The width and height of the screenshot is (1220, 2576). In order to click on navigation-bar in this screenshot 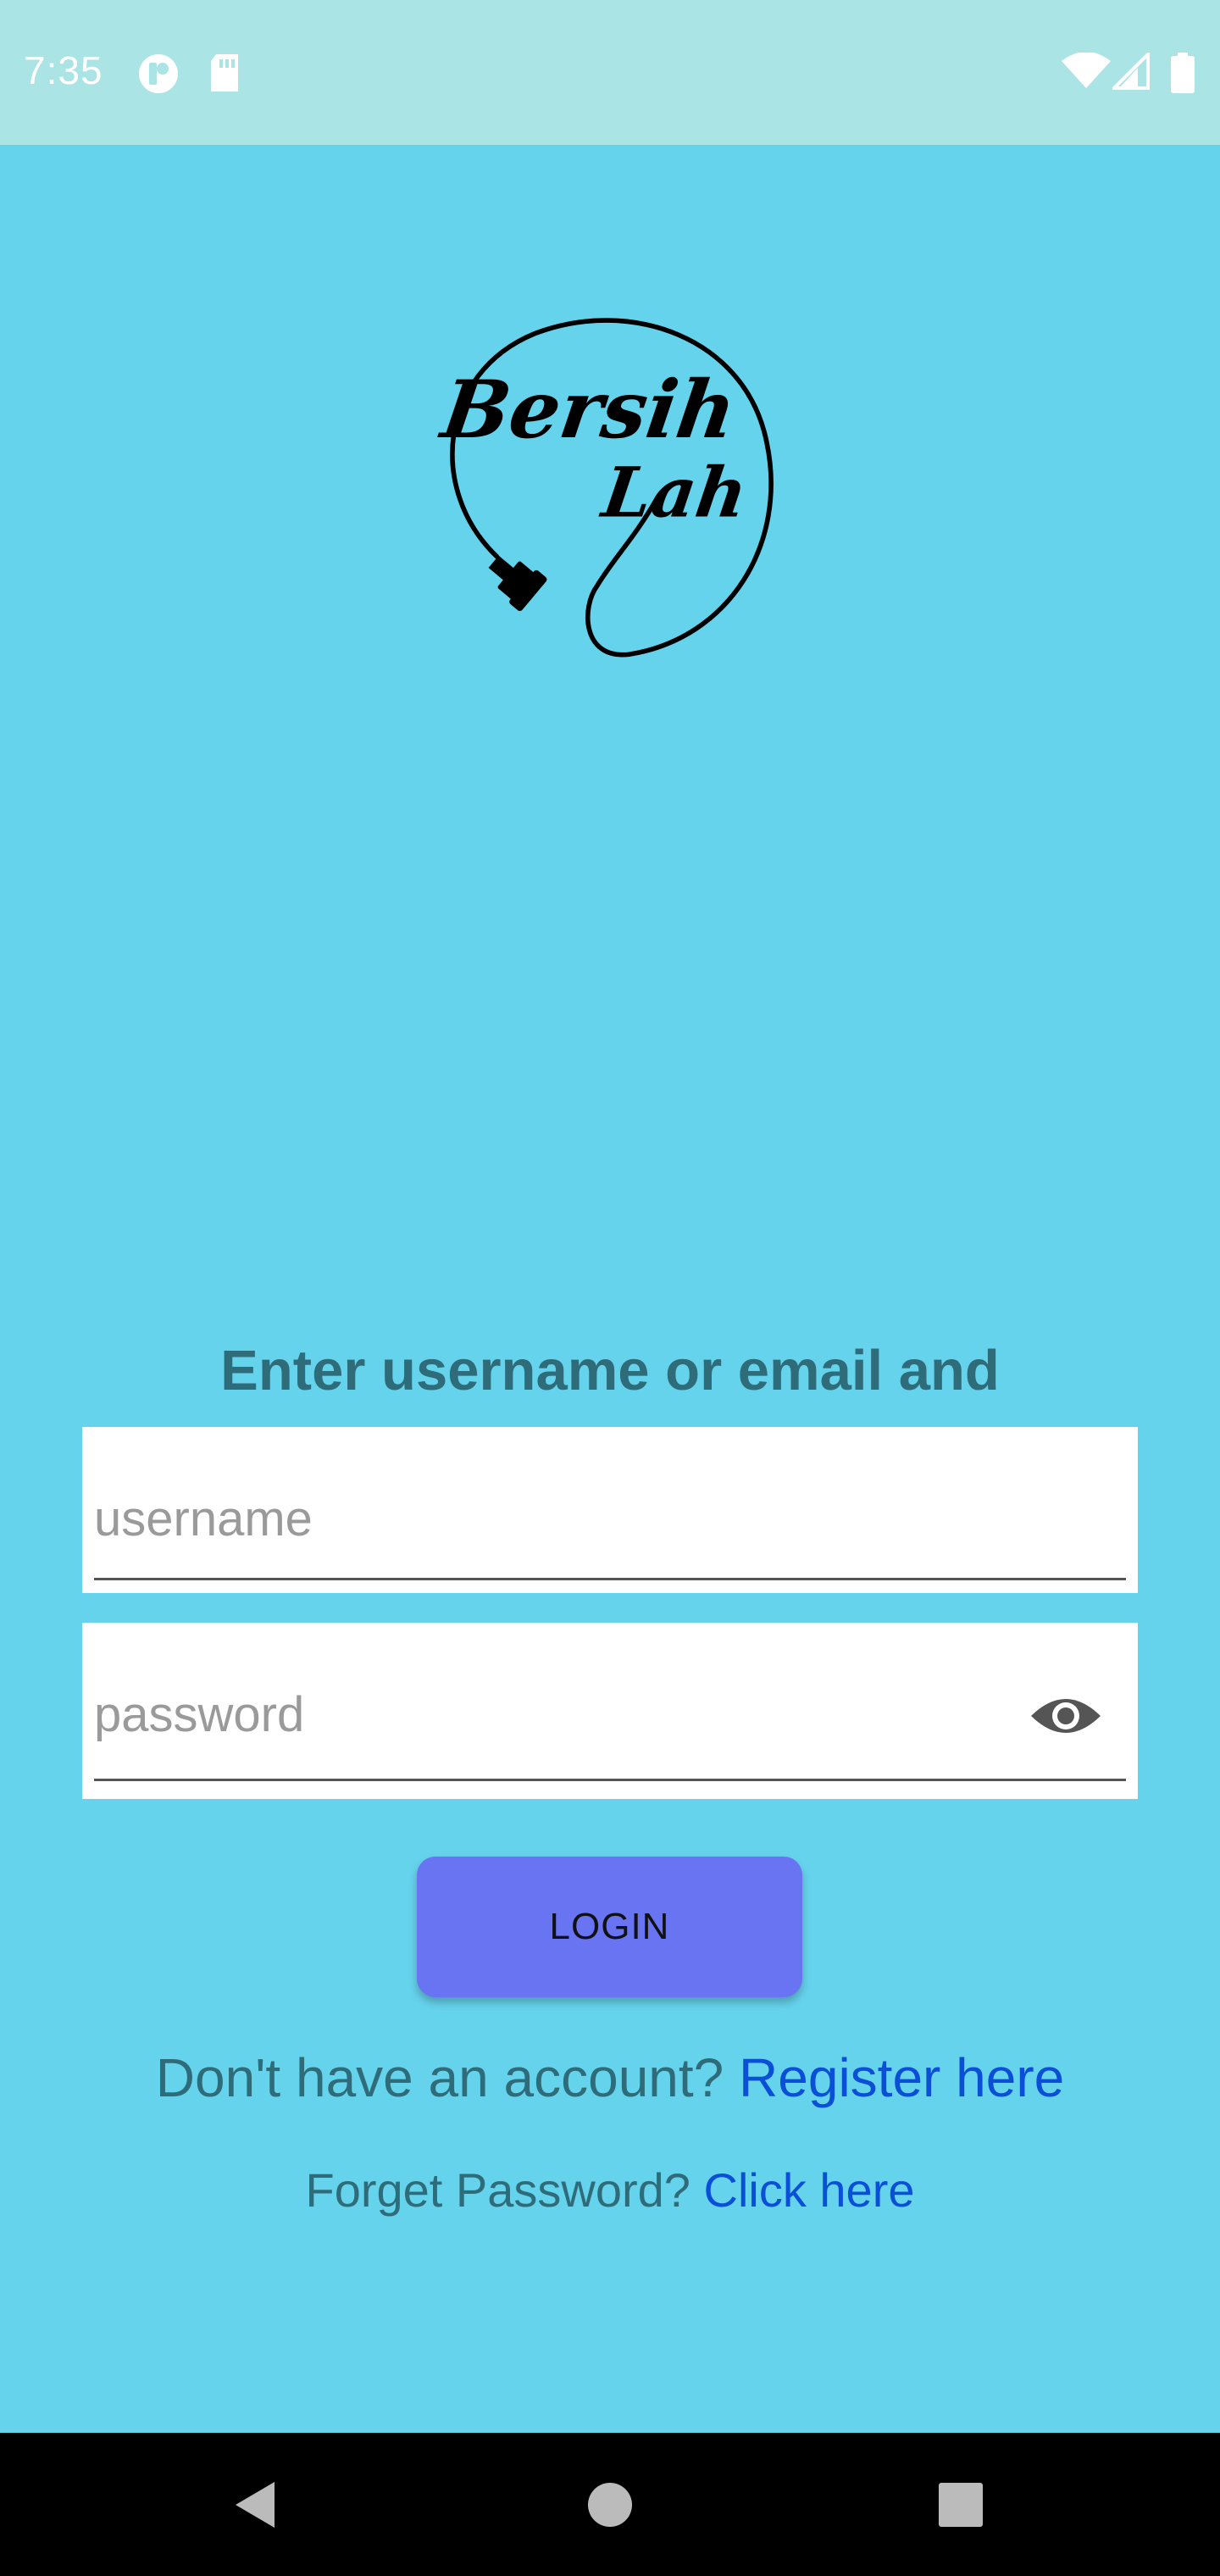, I will do `click(610, 2504)`.